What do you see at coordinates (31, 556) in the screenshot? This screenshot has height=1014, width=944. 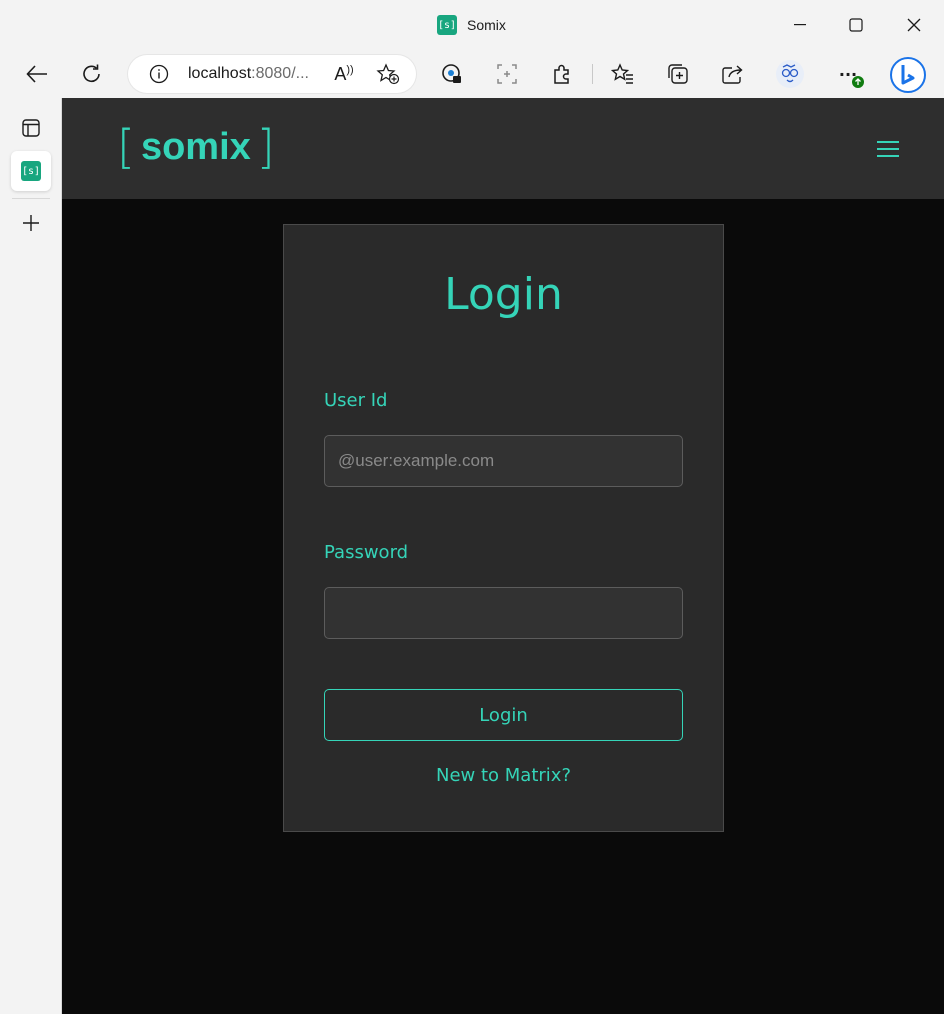 I see `vertical-tabs-sidebar: [s]` at bounding box center [31, 556].